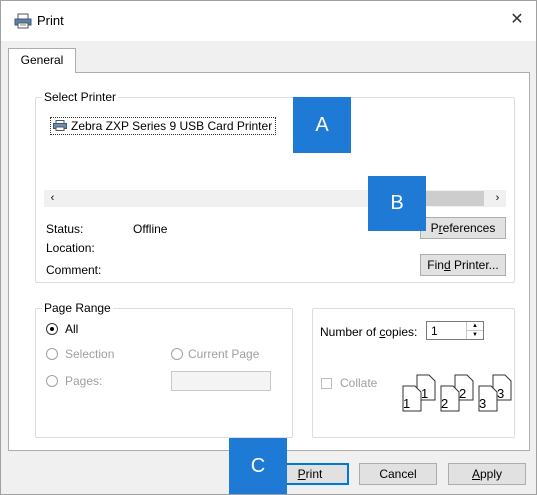 The image size is (537, 495). I want to click on printer-list-scrollbar: ‹ ›, so click(275, 198).